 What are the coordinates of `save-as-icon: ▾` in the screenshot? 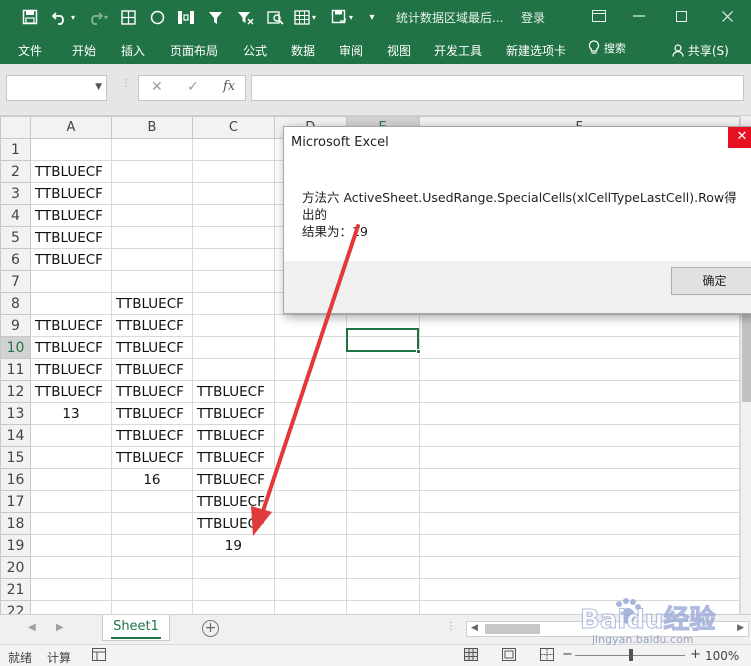 It's located at (342, 17).